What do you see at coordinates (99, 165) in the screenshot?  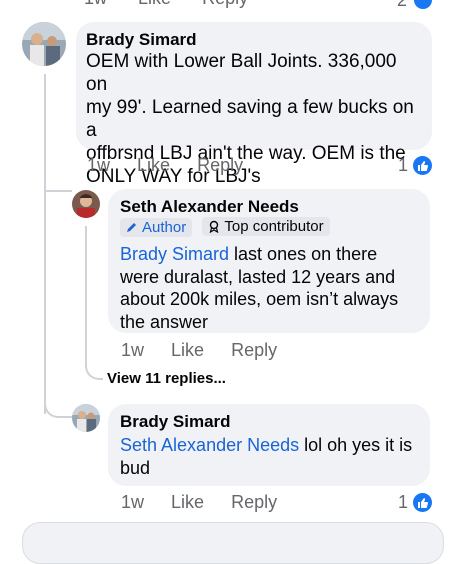 I see `comment-time: 1w` at bounding box center [99, 165].